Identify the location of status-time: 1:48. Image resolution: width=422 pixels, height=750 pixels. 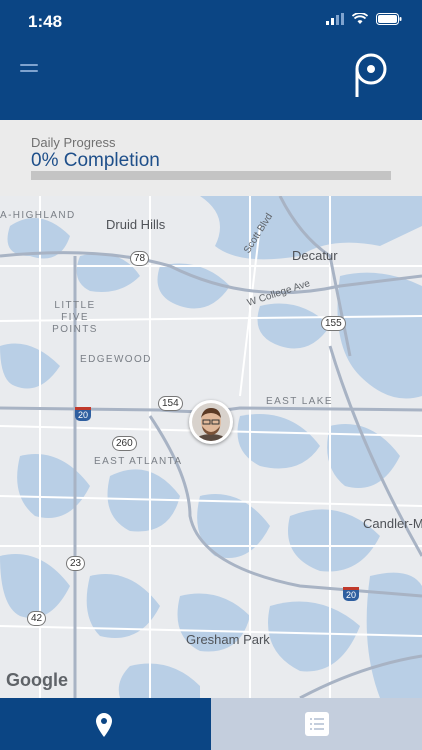
(45, 21).